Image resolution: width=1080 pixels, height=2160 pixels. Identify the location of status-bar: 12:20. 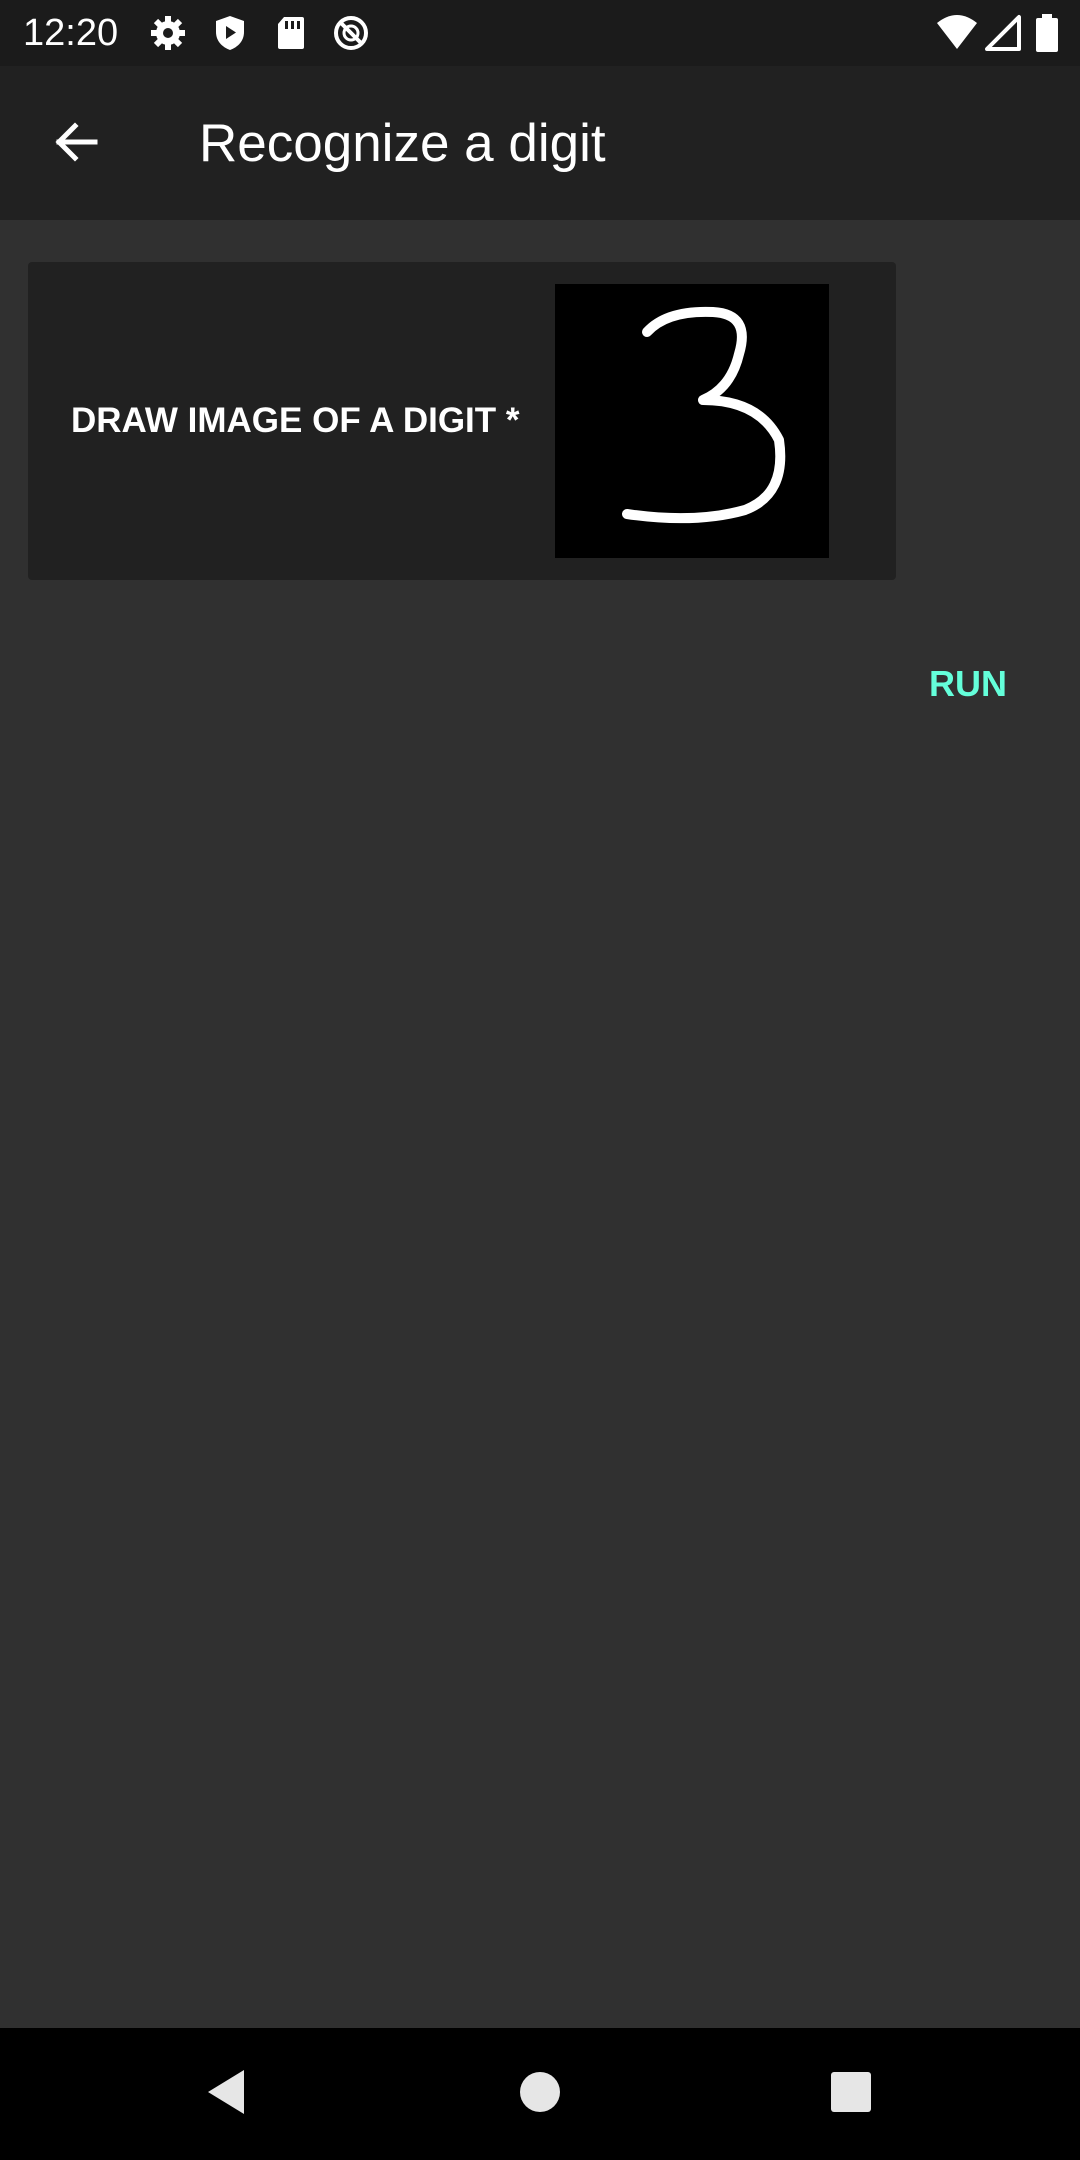
(540, 33).